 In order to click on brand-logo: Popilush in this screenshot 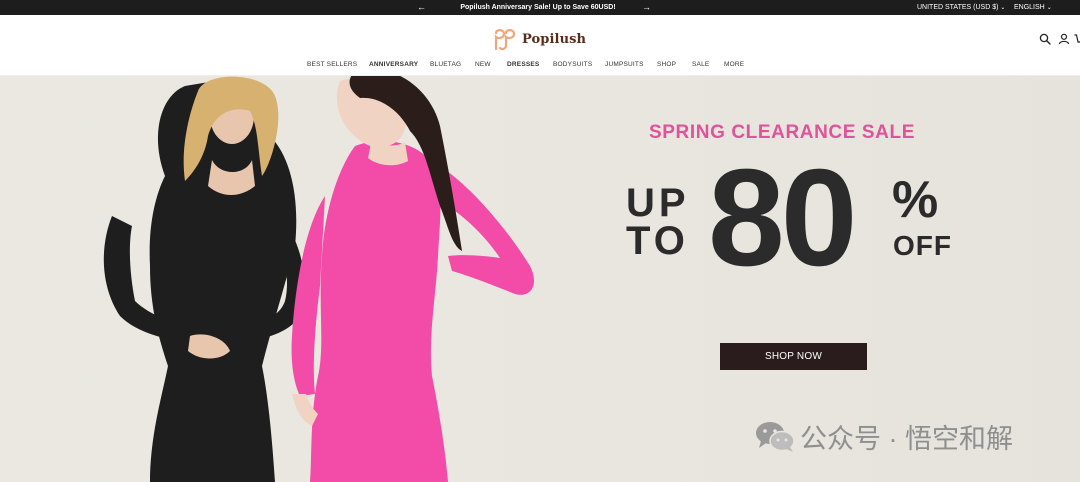, I will do `click(538, 39)`.